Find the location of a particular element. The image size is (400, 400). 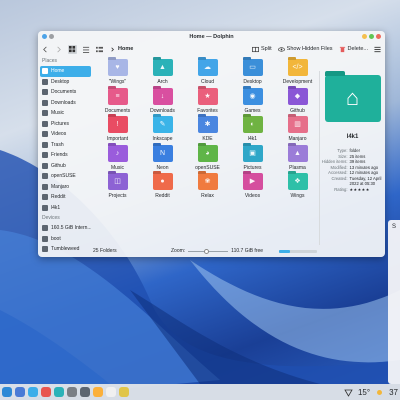

title-bar: Home — Dolphin is located at coordinates (211, 36).